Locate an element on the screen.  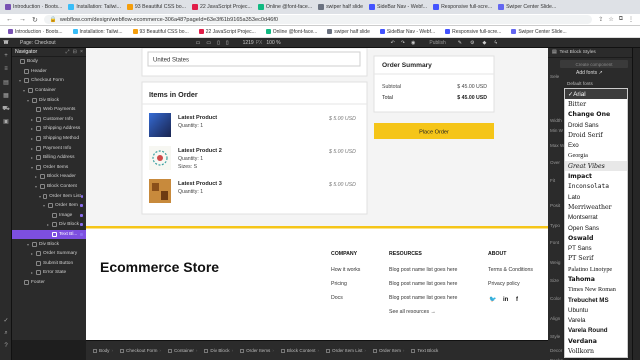
ecommerce-icon: ⛟ is located at coordinates (6, 109).